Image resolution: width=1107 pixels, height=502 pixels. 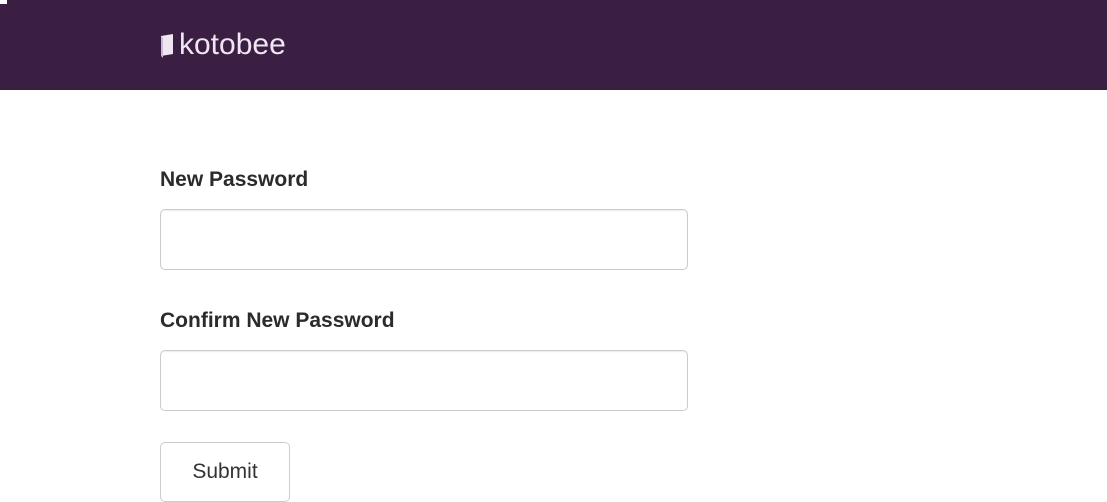 What do you see at coordinates (234, 179) in the screenshot?
I see `new-password-label: New Password` at bounding box center [234, 179].